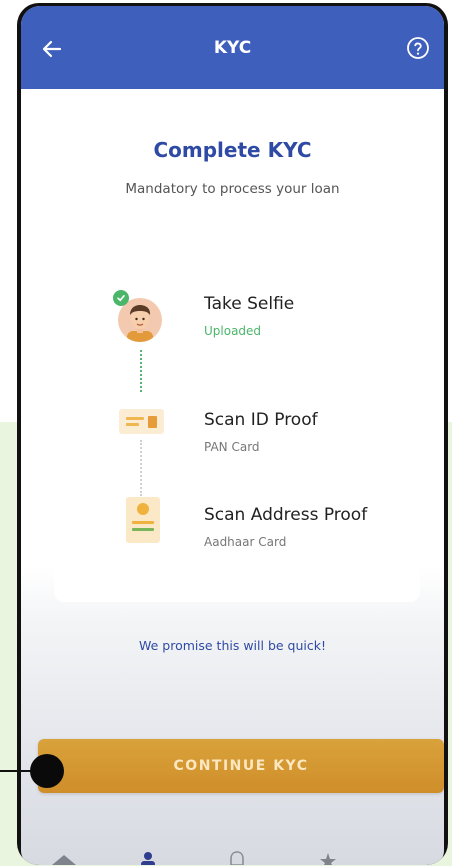 This screenshot has height=866, width=452. I want to click on step-selfie-title: Take Selfie, so click(249, 304).